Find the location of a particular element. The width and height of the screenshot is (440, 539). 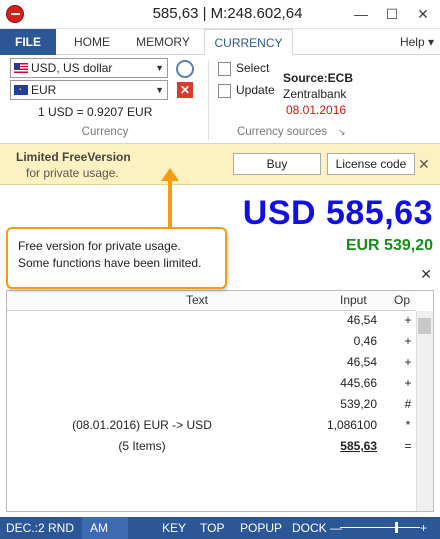

select-source-button: Select is located at coordinates (253, 69).